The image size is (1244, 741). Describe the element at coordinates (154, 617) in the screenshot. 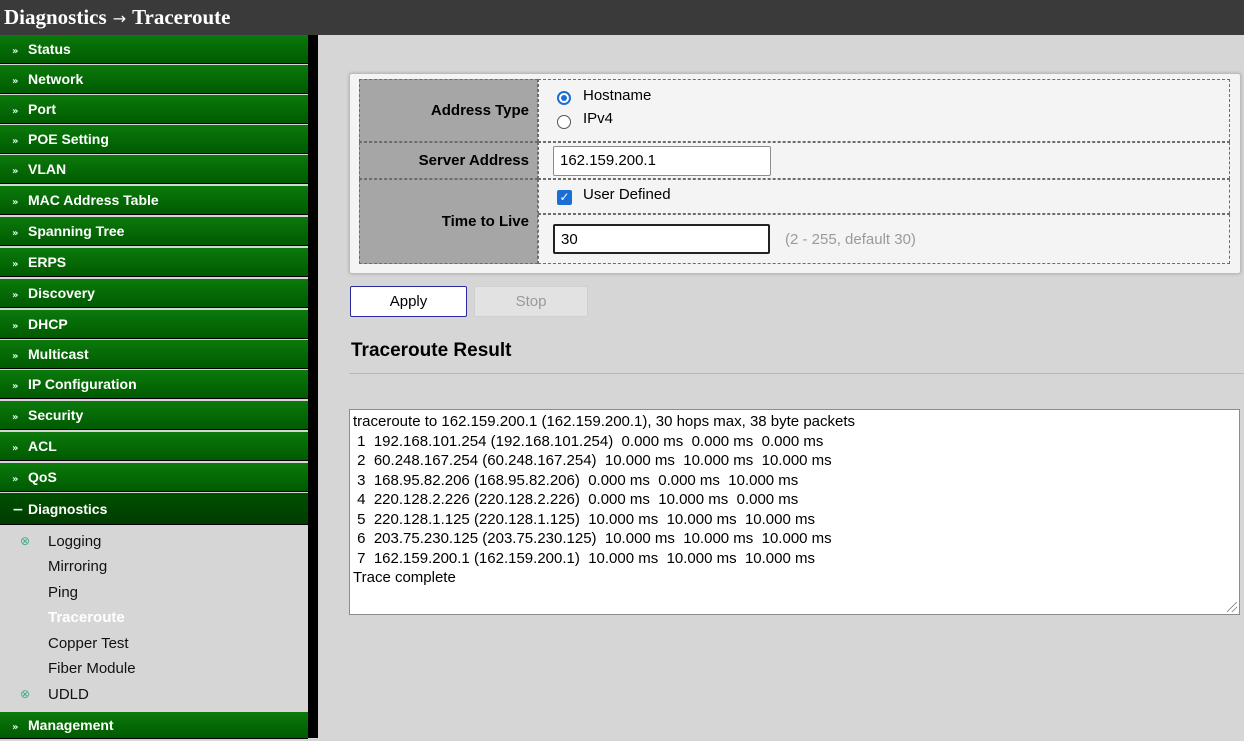

I see `submenu-item-traceroute: Traceroute` at that location.